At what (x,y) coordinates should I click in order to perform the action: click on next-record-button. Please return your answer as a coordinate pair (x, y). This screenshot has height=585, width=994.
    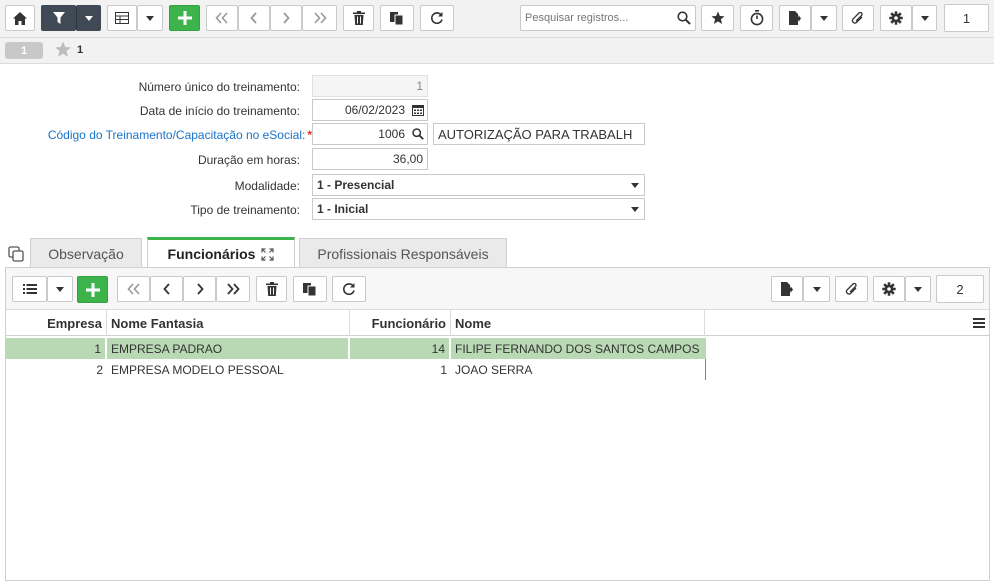
    Looking at the image, I should click on (286, 18).